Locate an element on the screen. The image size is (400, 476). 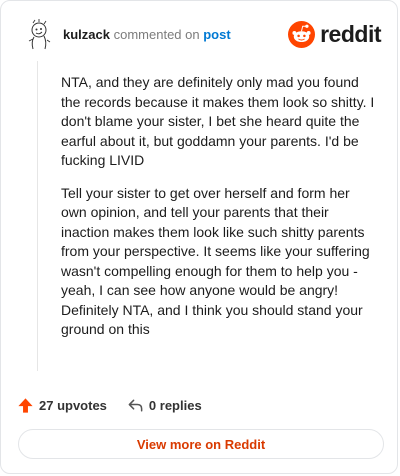
reddit-snoo-icon is located at coordinates (302, 34).